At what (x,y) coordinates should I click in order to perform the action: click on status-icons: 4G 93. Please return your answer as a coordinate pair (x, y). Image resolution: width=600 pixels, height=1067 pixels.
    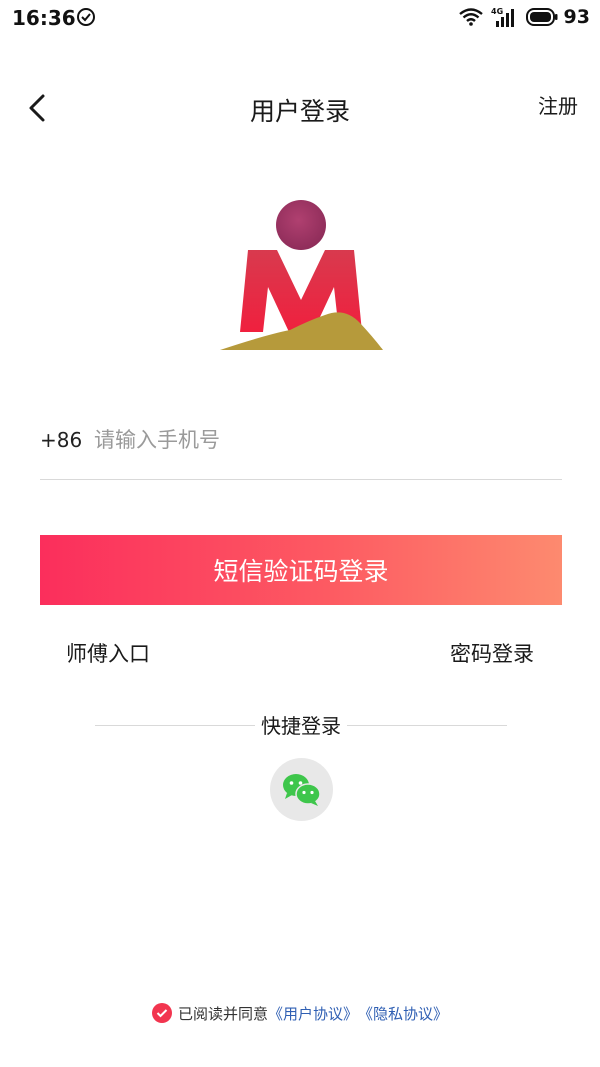
    Looking at the image, I should click on (524, 17).